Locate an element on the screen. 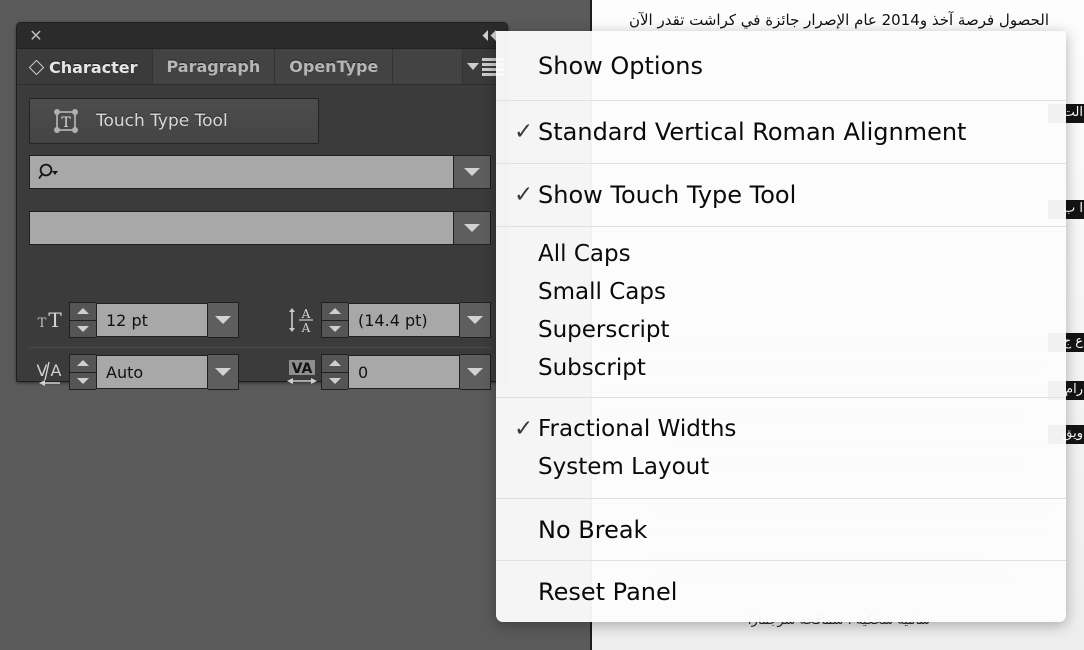  tracking-icon: VA is located at coordinates (302, 372).